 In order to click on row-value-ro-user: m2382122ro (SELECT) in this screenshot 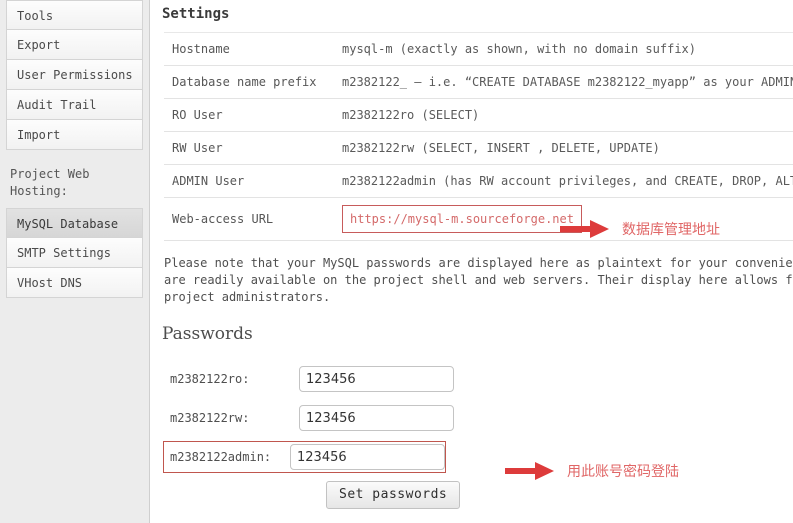, I will do `click(411, 115)`.